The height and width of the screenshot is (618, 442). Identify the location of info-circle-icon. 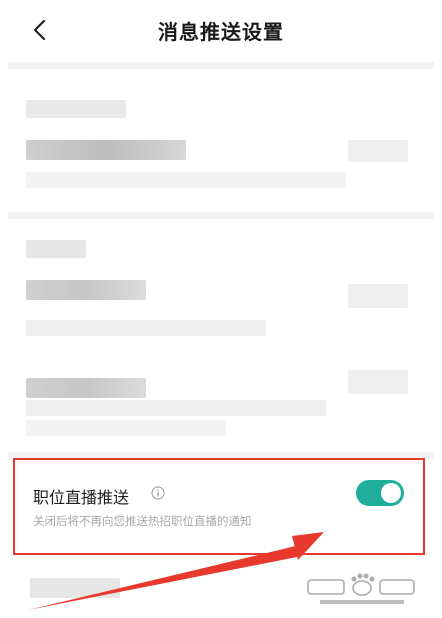
(158, 493).